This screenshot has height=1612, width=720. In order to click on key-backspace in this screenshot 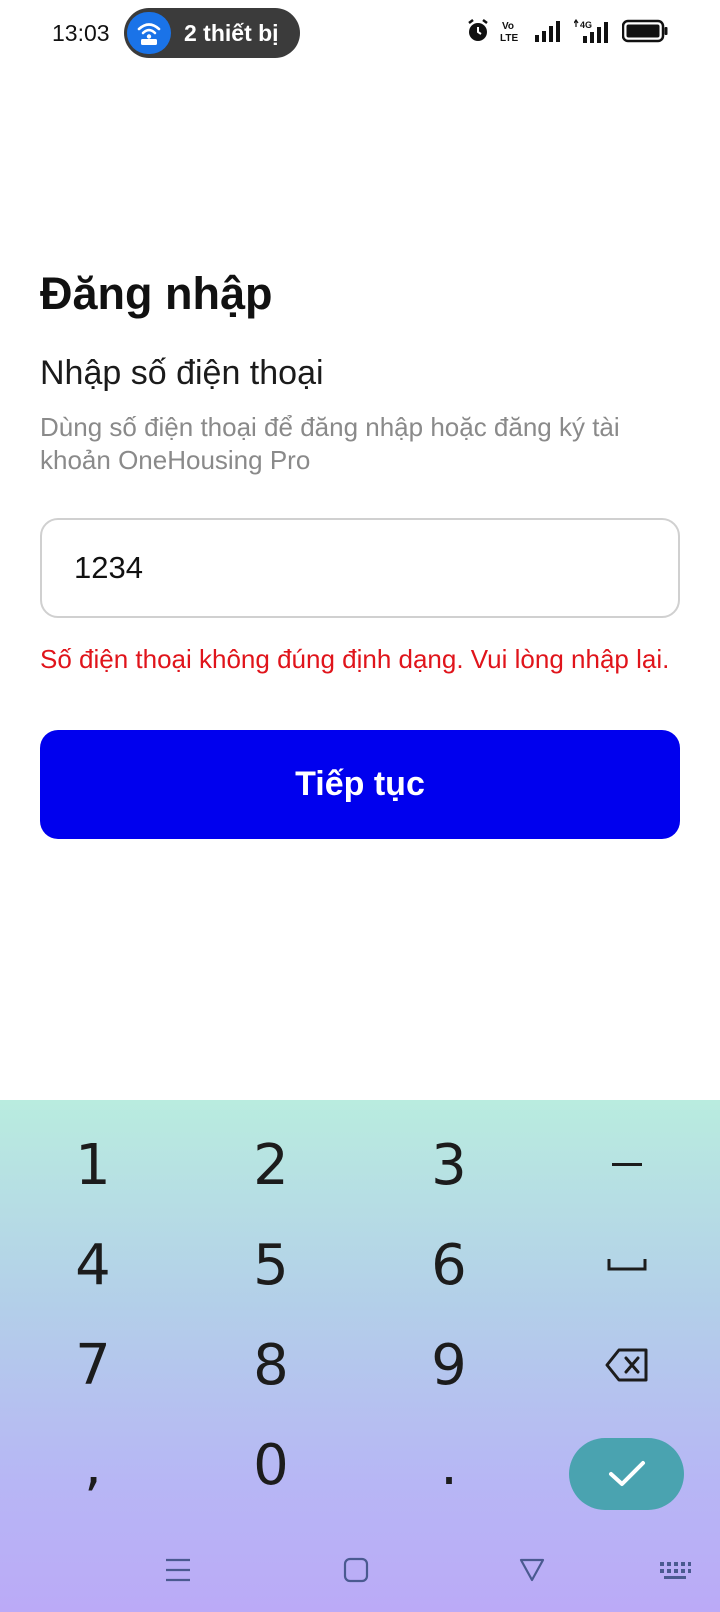, I will do `click(627, 1365)`.